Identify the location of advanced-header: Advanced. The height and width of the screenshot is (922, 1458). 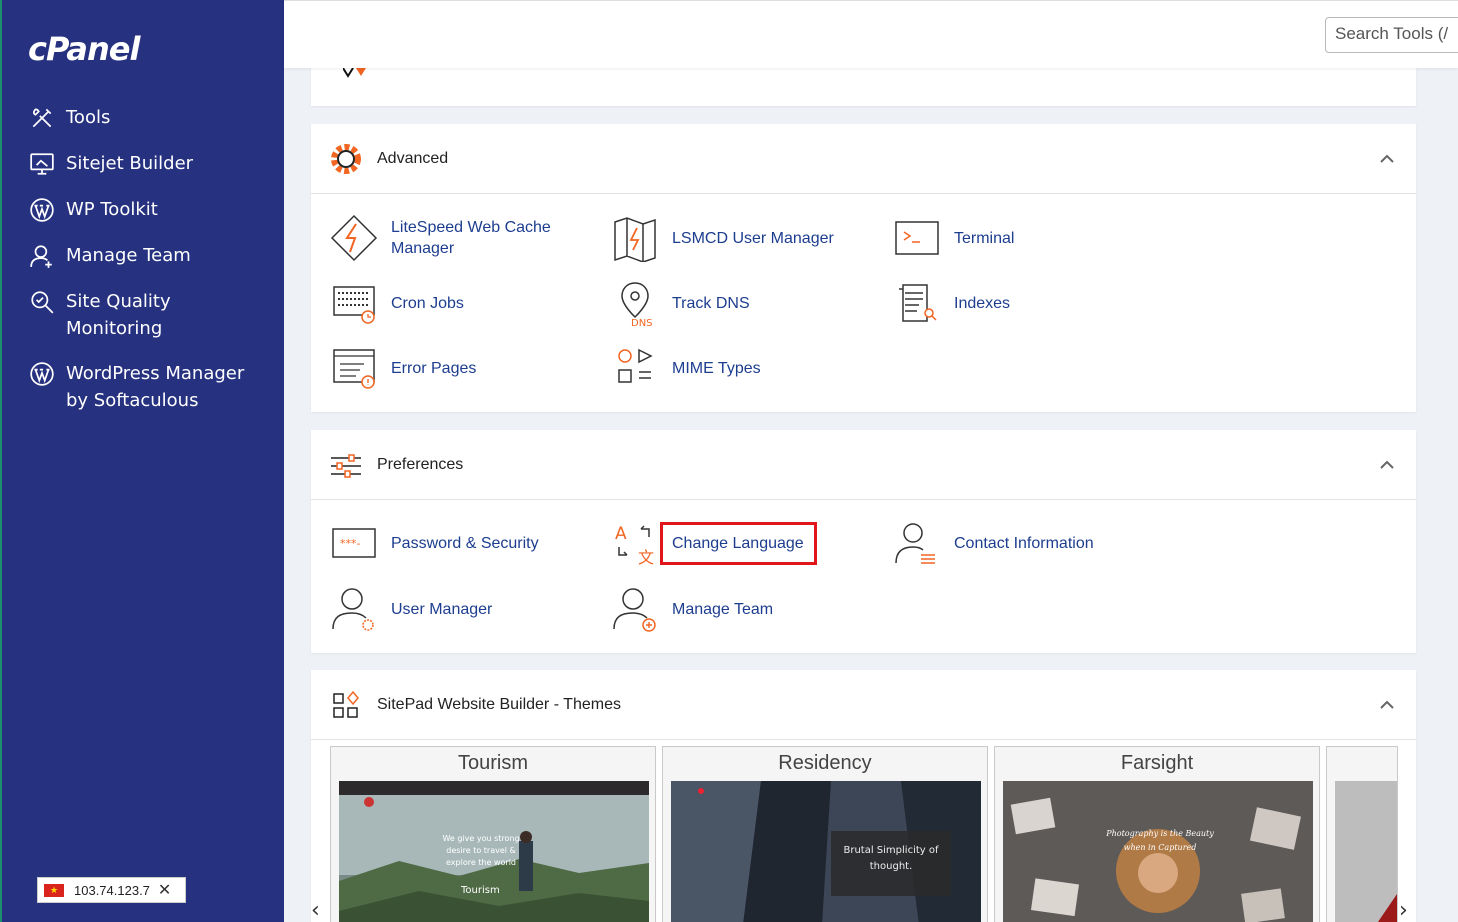
(863, 159).